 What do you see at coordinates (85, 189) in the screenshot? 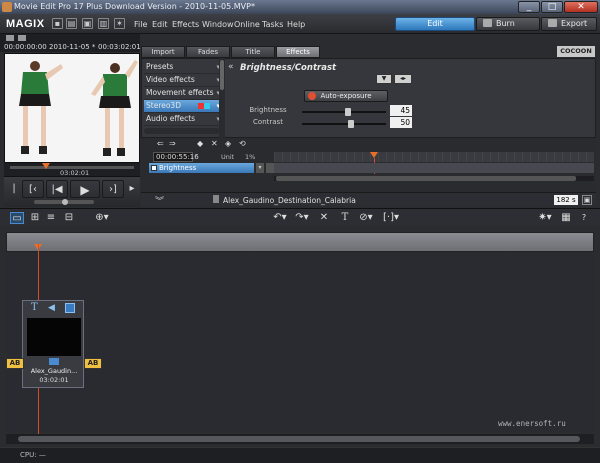
I see `play-icon: ▶` at bounding box center [85, 189].